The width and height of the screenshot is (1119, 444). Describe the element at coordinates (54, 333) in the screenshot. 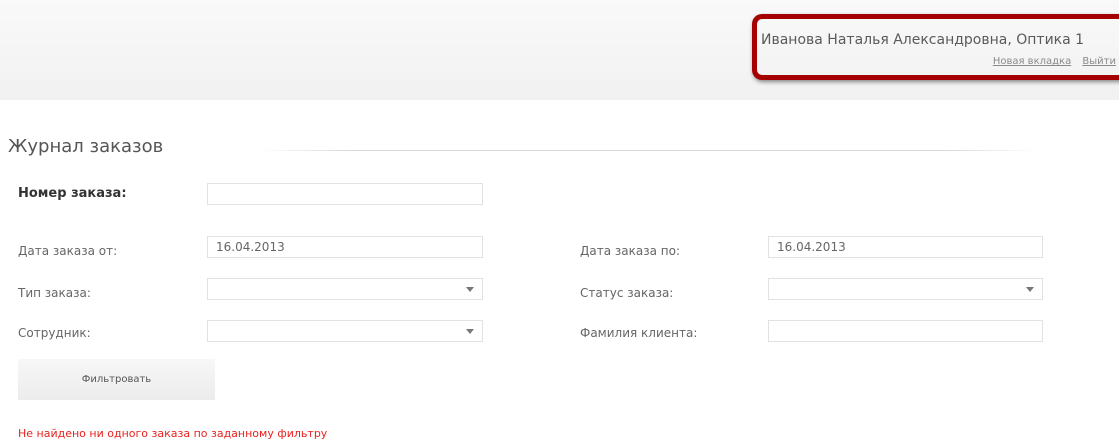

I see `employee-label: Сотрудник:` at that location.